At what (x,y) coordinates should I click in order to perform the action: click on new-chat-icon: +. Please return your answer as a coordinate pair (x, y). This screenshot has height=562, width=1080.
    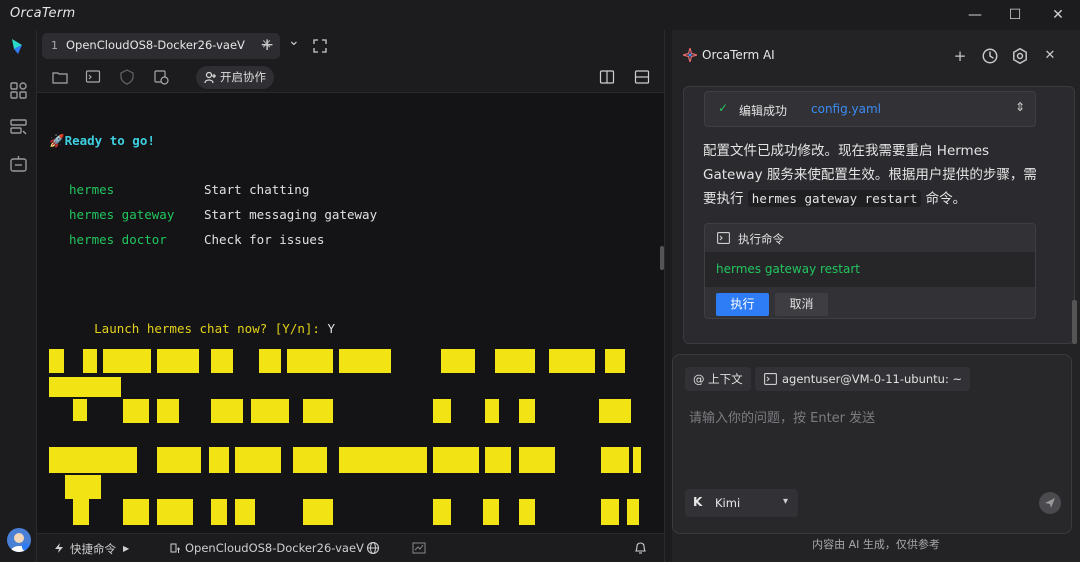
    Looking at the image, I should click on (960, 56).